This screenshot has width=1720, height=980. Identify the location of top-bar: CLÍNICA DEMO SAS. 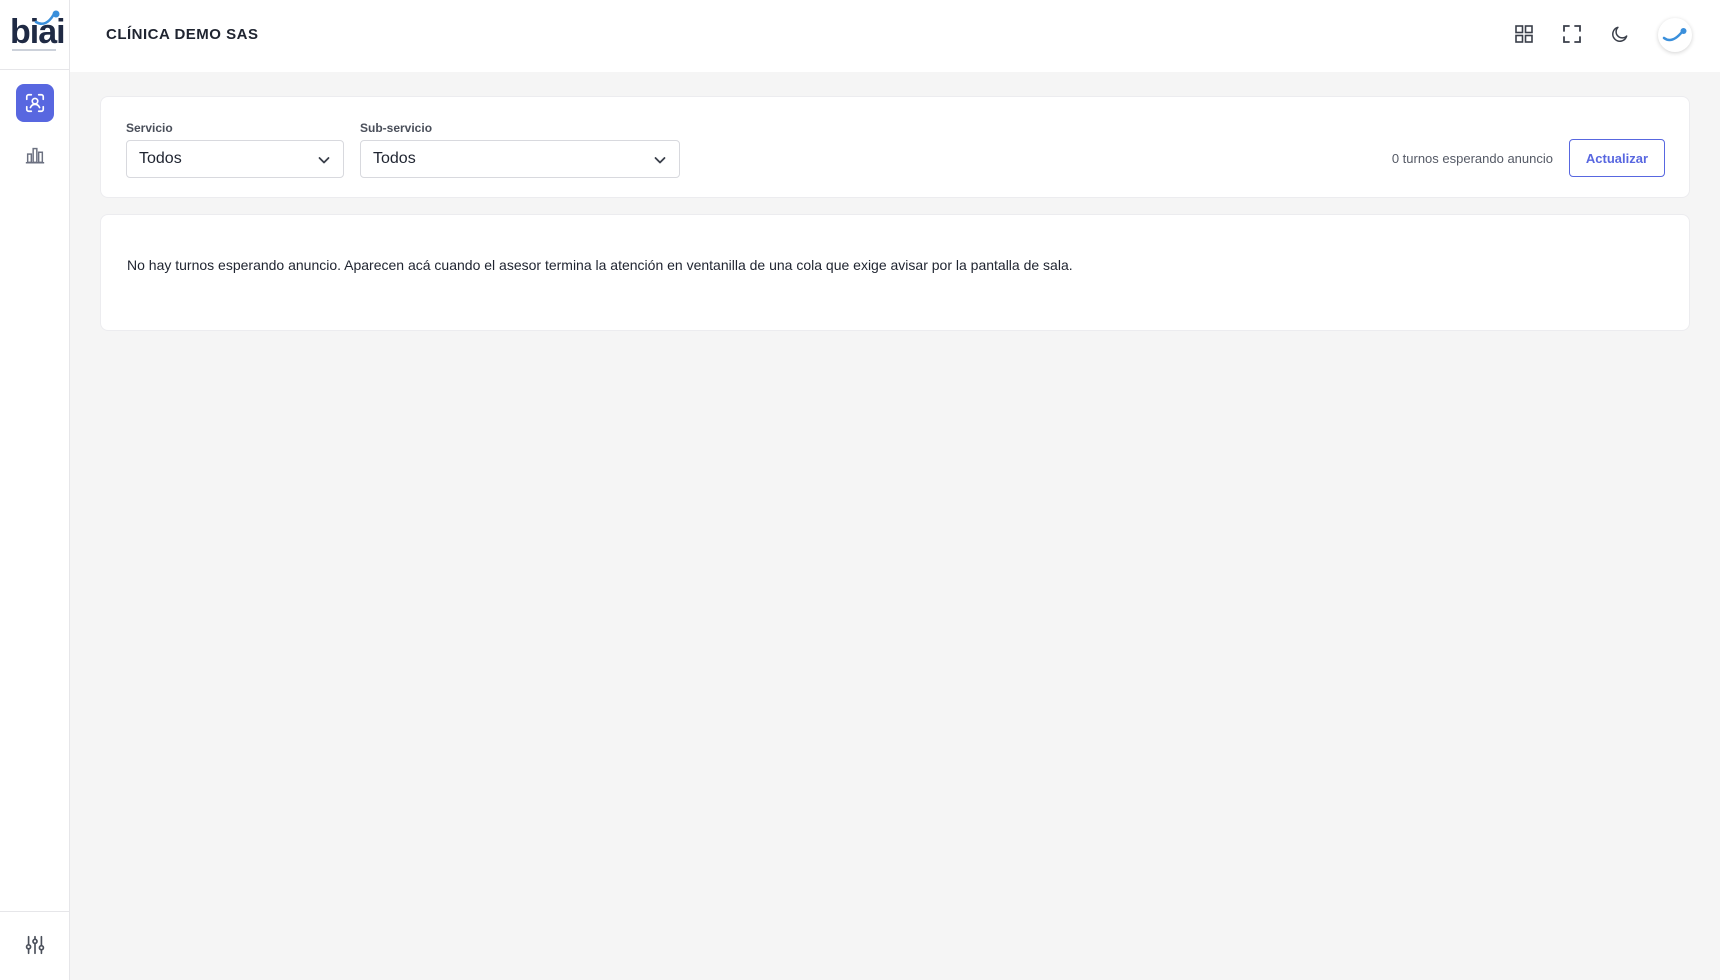
(895, 36).